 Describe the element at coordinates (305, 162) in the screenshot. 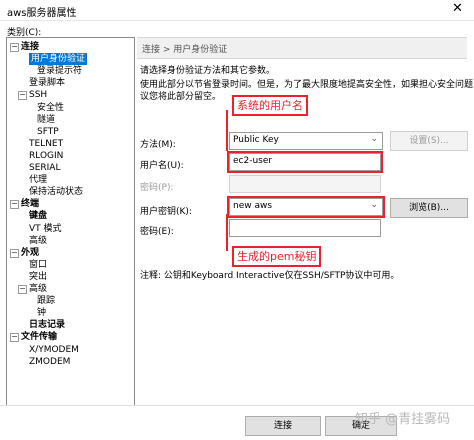

I see `username-highlight-box` at that location.